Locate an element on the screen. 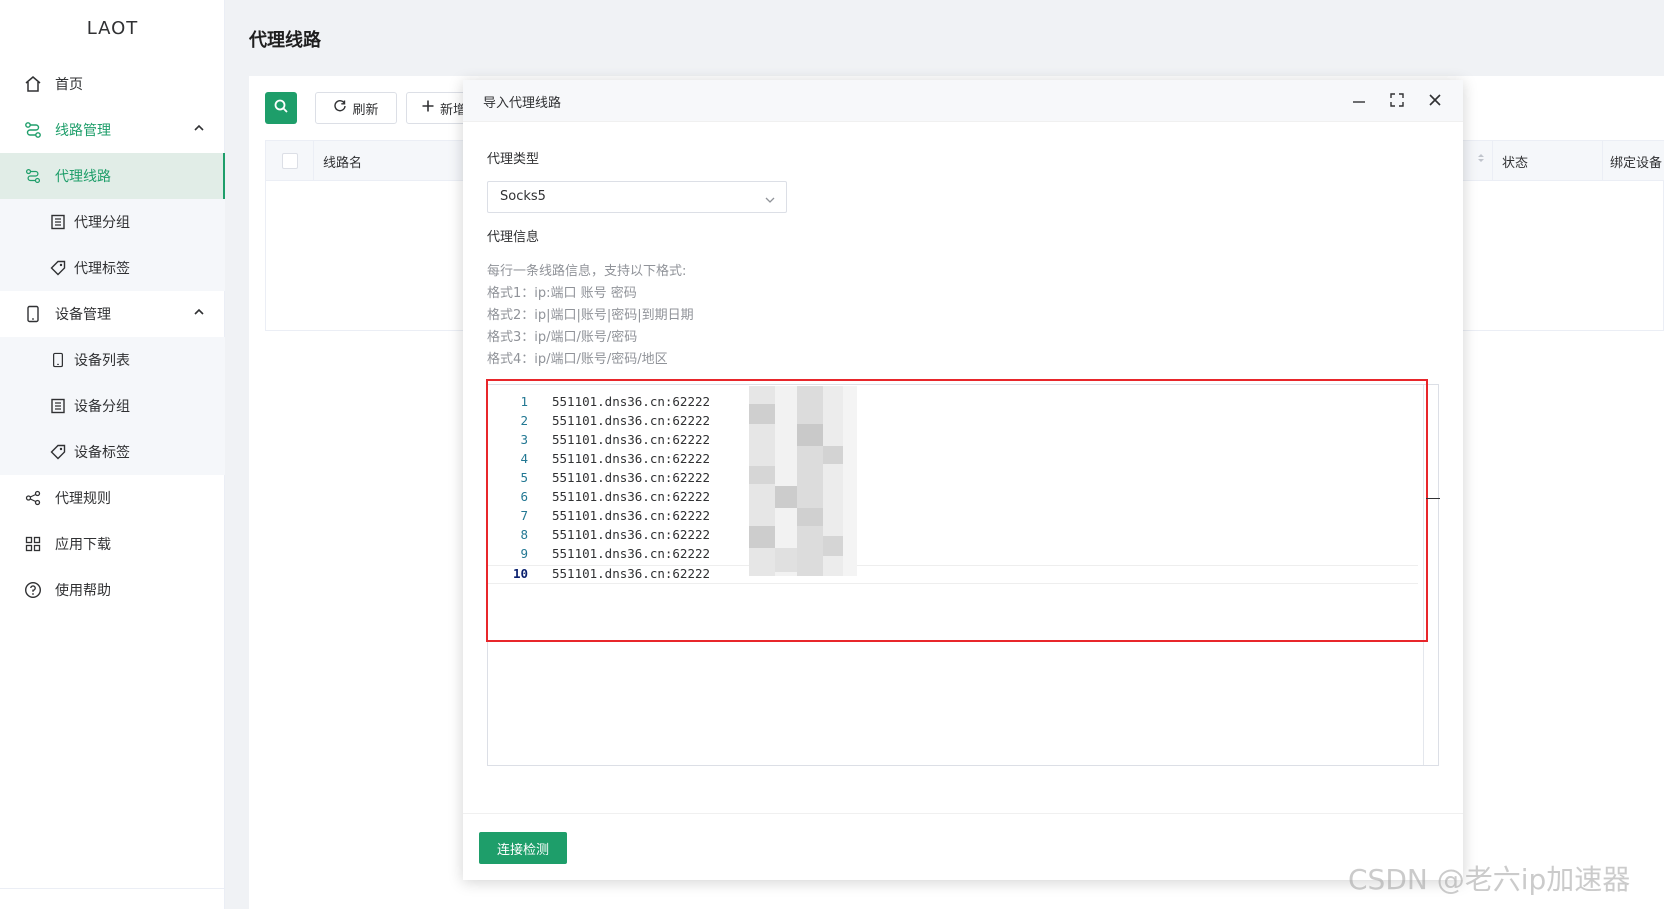 Image resolution: width=1664 pixels, height=909 pixels. sidebar-item-label: 设备标签 is located at coordinates (102, 453).